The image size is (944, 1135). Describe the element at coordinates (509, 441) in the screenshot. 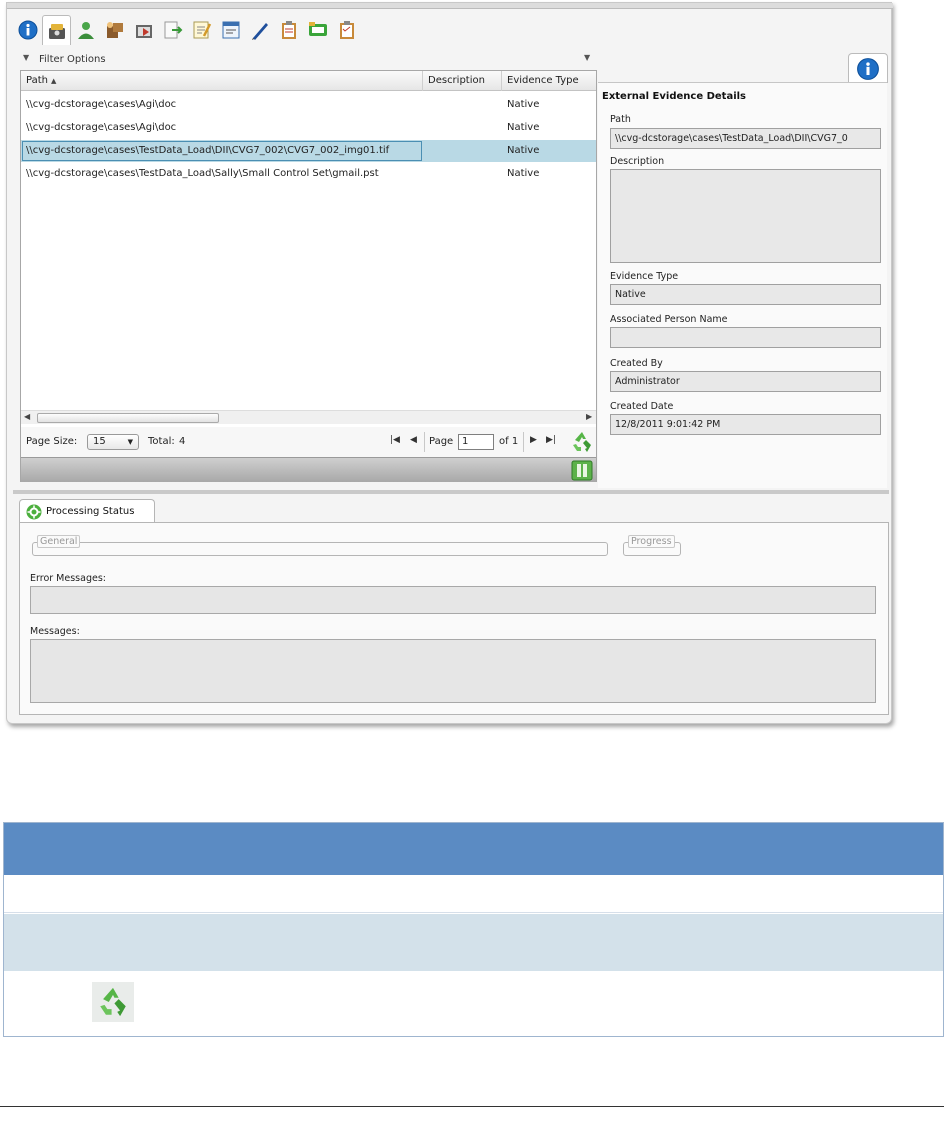

I see `page-count-label: of 1` at that location.